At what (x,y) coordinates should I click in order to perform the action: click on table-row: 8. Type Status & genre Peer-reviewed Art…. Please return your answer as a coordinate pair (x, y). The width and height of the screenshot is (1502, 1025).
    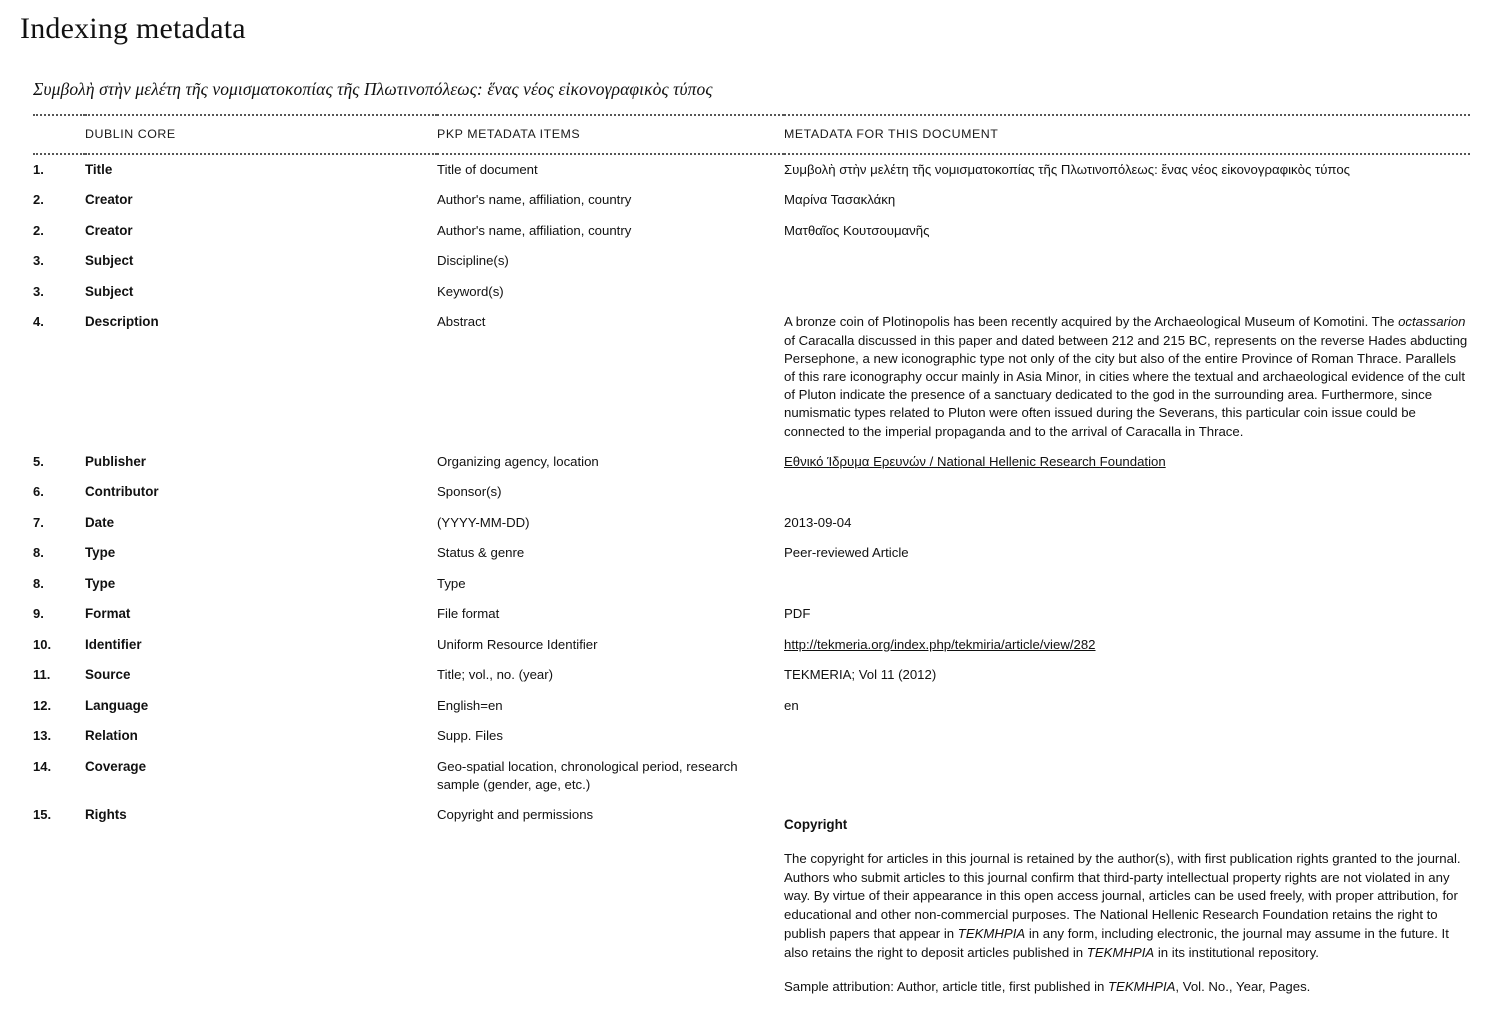
    Looking at the image, I should click on (751, 553).